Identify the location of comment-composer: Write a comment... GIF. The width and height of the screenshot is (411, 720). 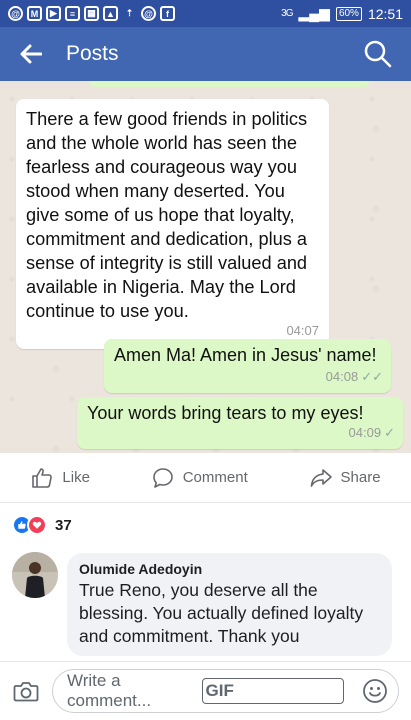
(205, 690).